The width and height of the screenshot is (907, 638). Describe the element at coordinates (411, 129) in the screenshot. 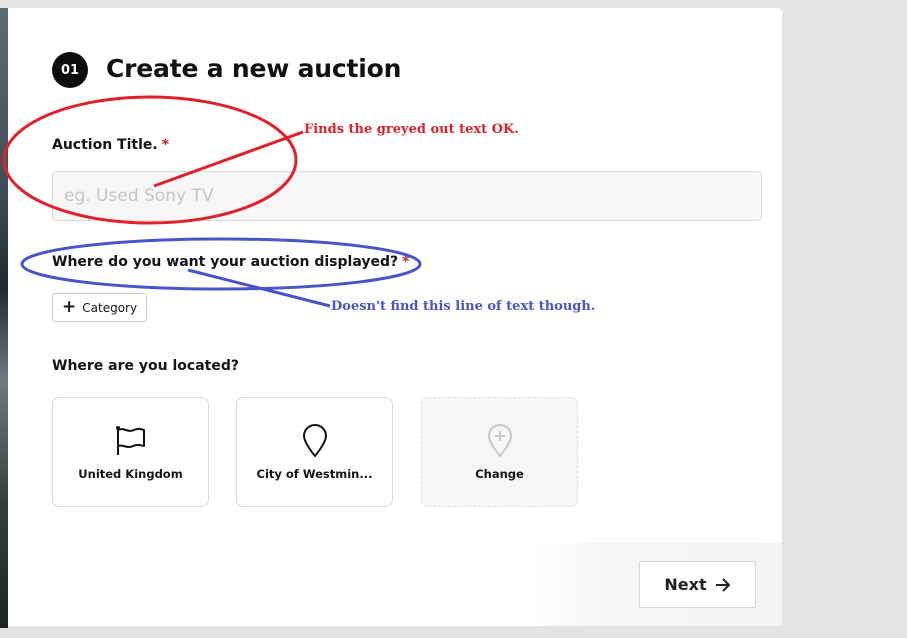

I see `red-annotation-note: Finds the greyed out text OK.` at that location.